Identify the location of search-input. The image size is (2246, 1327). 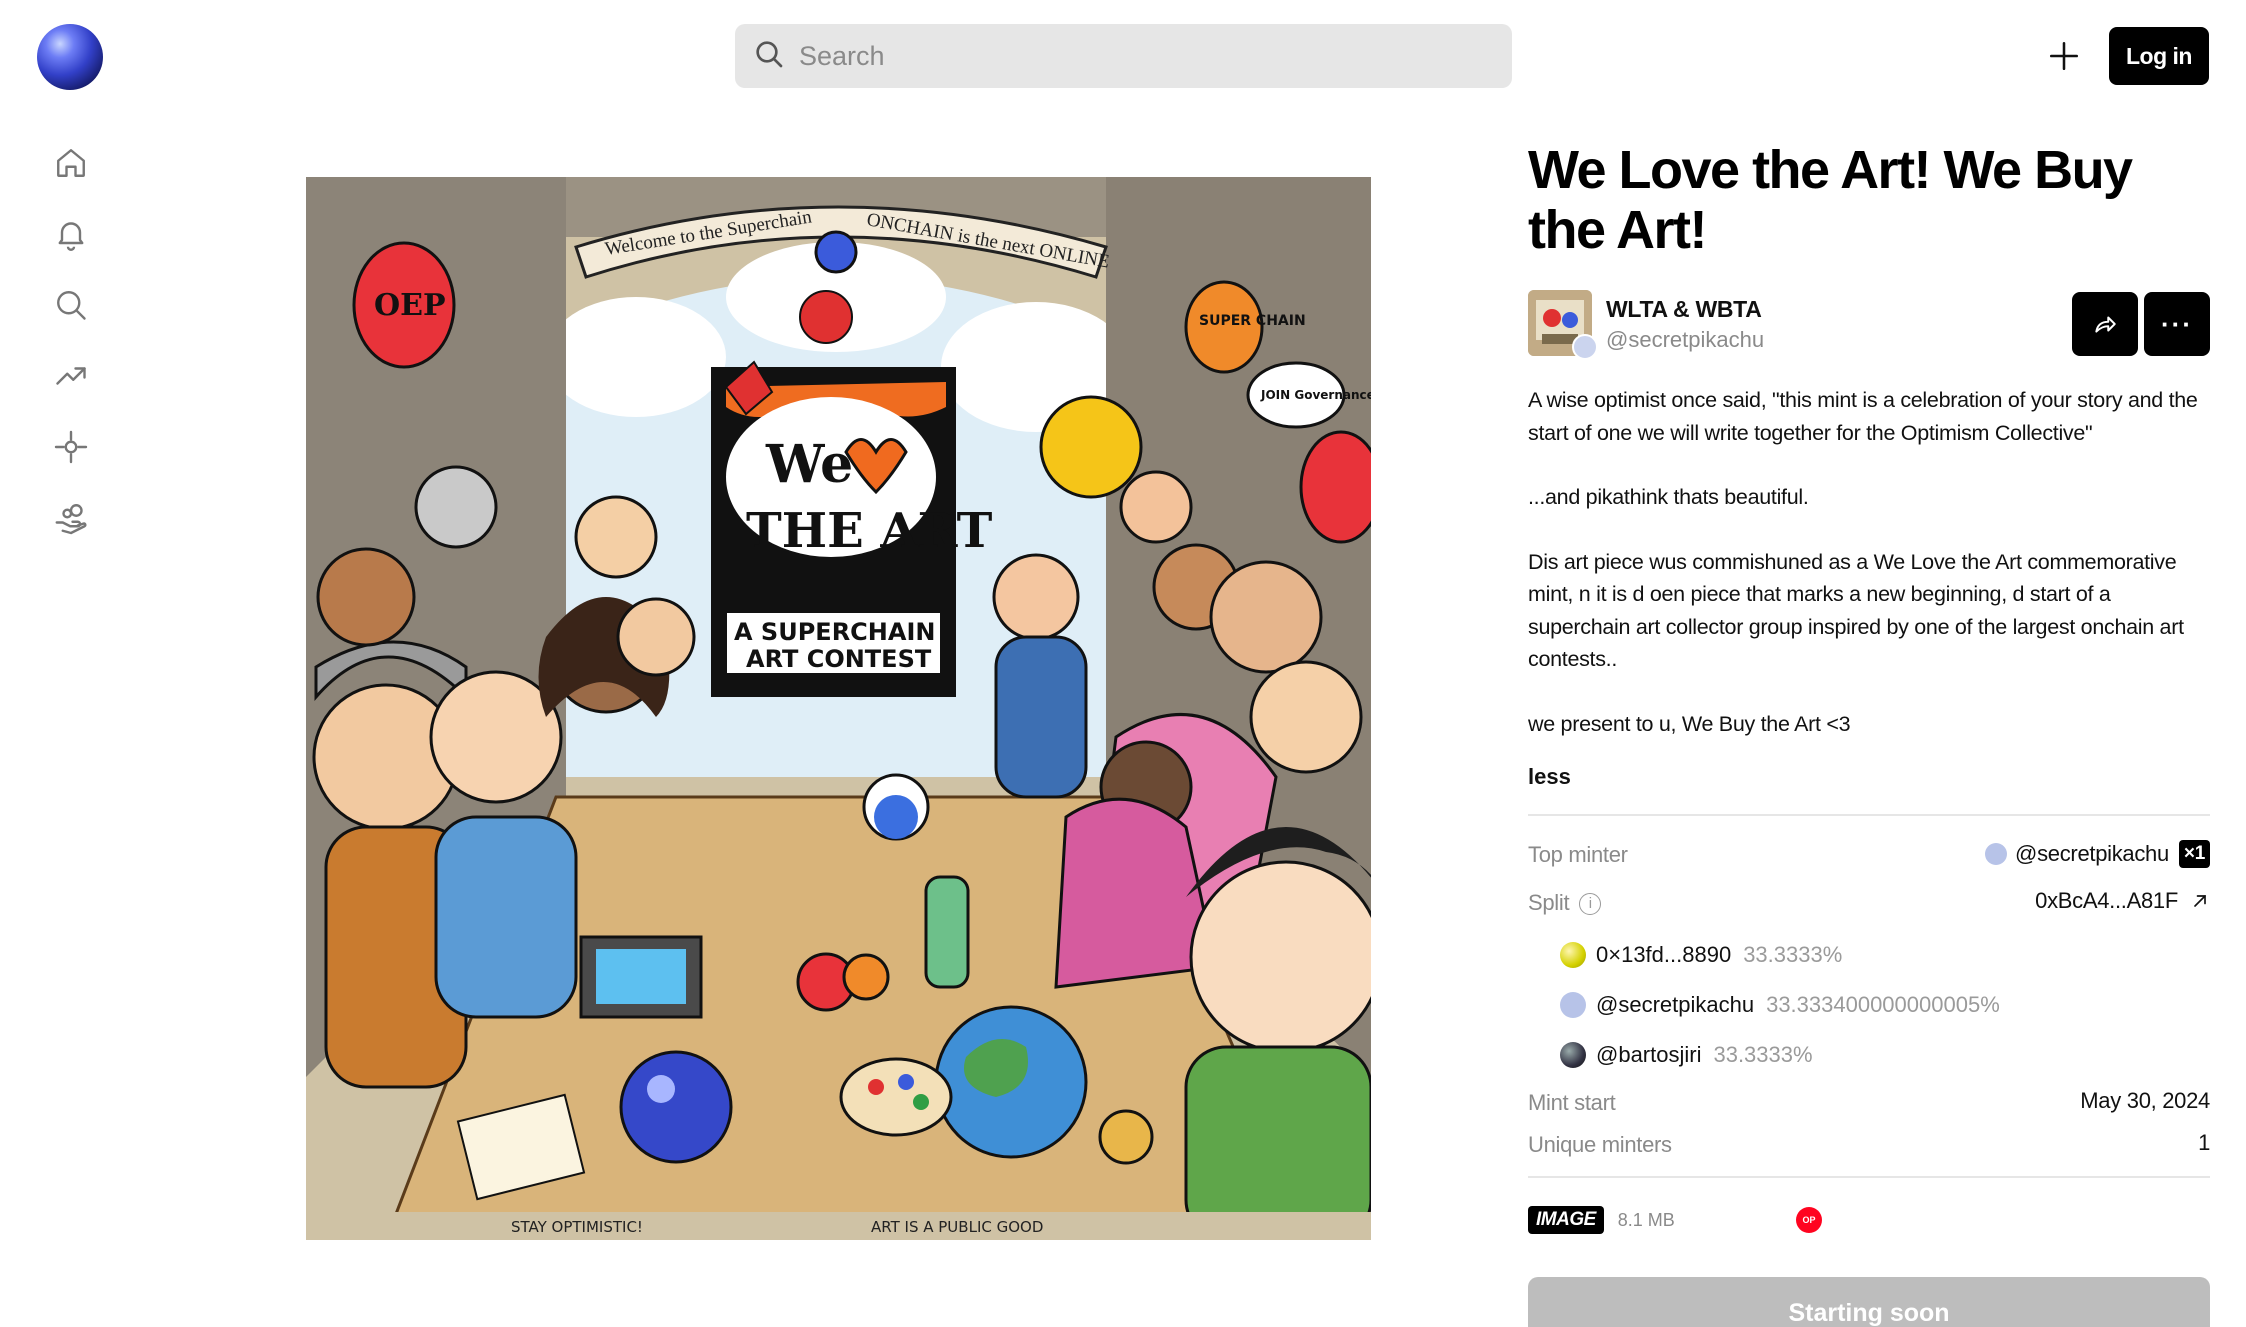
(1139, 56).